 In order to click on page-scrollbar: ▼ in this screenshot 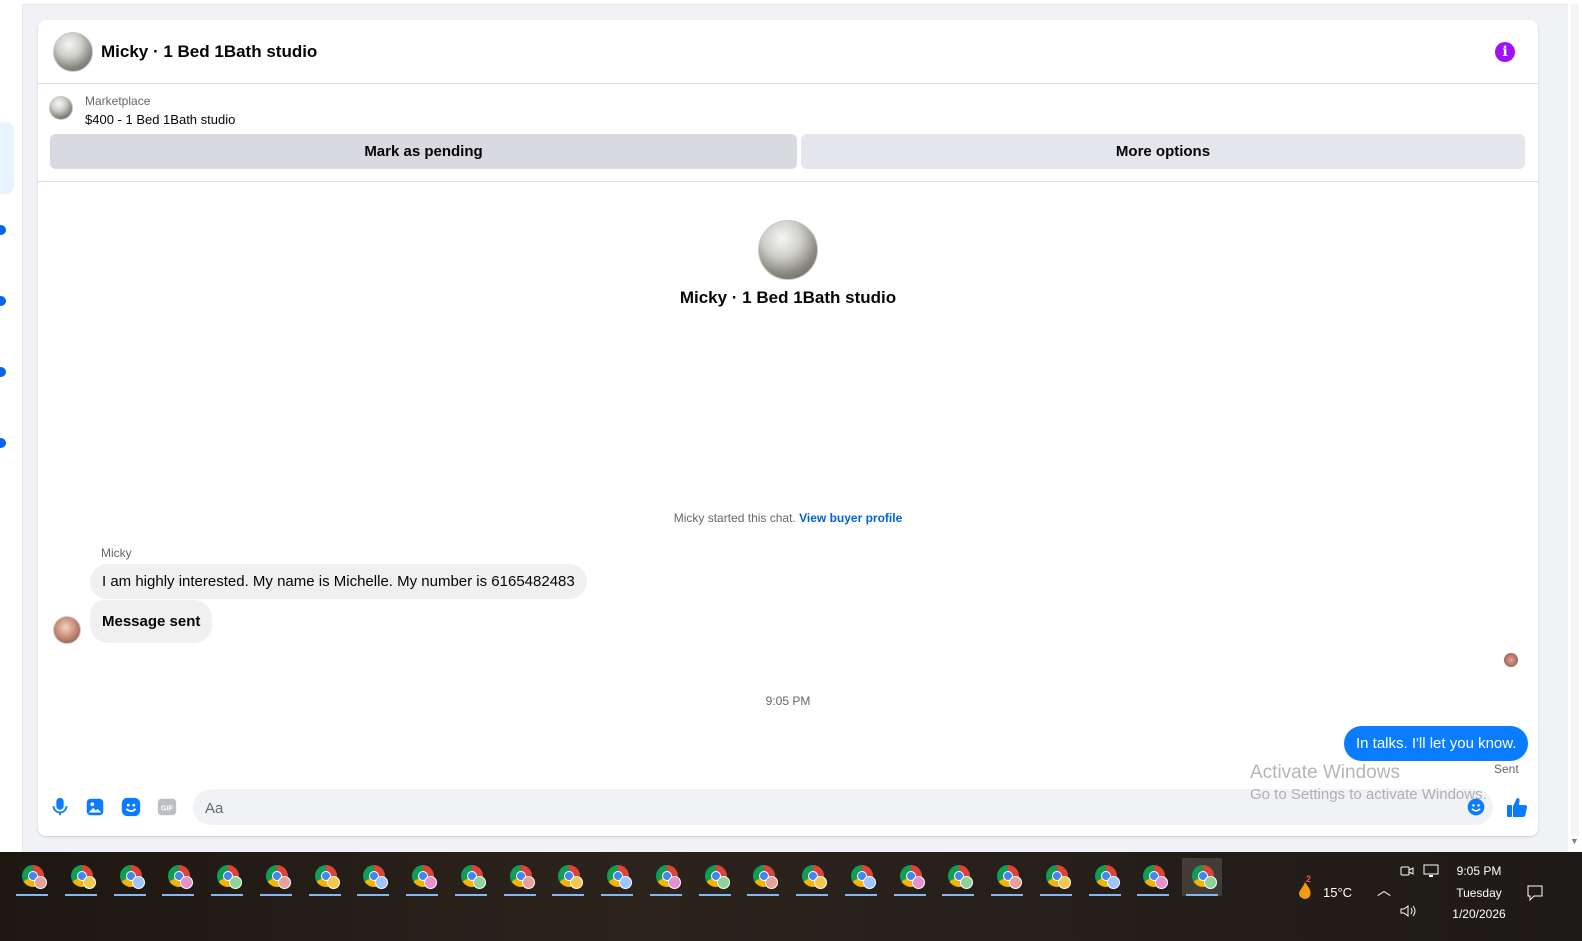, I will do `click(1575, 426)`.